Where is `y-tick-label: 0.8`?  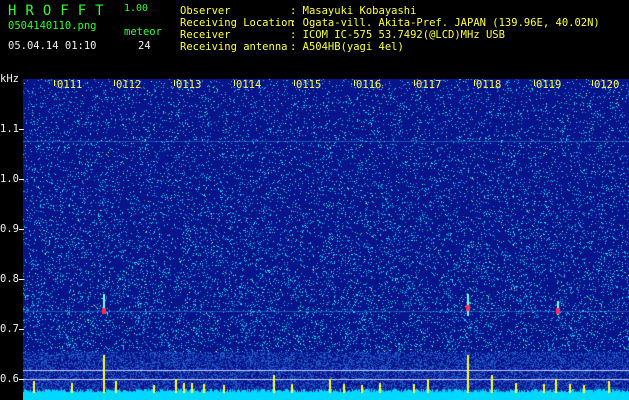 y-tick-label: 0.8 is located at coordinates (9, 279).